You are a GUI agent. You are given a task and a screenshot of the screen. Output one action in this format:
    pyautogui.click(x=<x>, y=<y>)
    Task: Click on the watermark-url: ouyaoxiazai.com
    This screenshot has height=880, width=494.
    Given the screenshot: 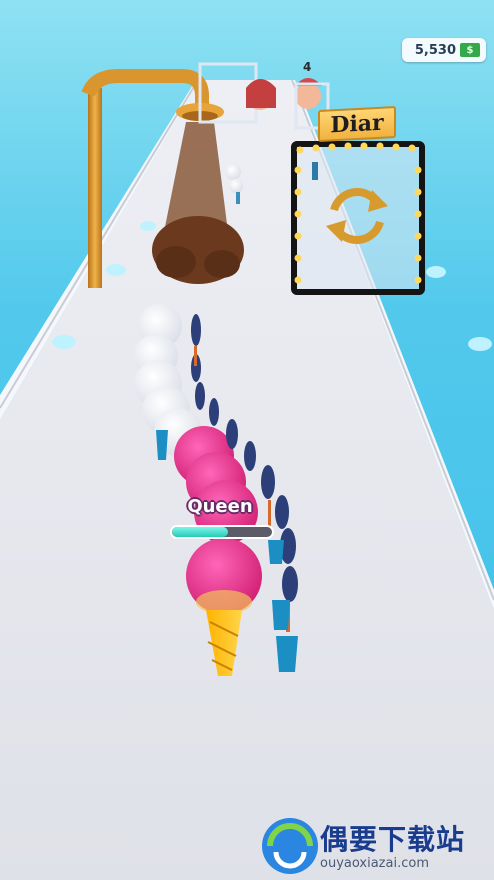 What is the action you would take?
    pyautogui.click(x=374, y=863)
    